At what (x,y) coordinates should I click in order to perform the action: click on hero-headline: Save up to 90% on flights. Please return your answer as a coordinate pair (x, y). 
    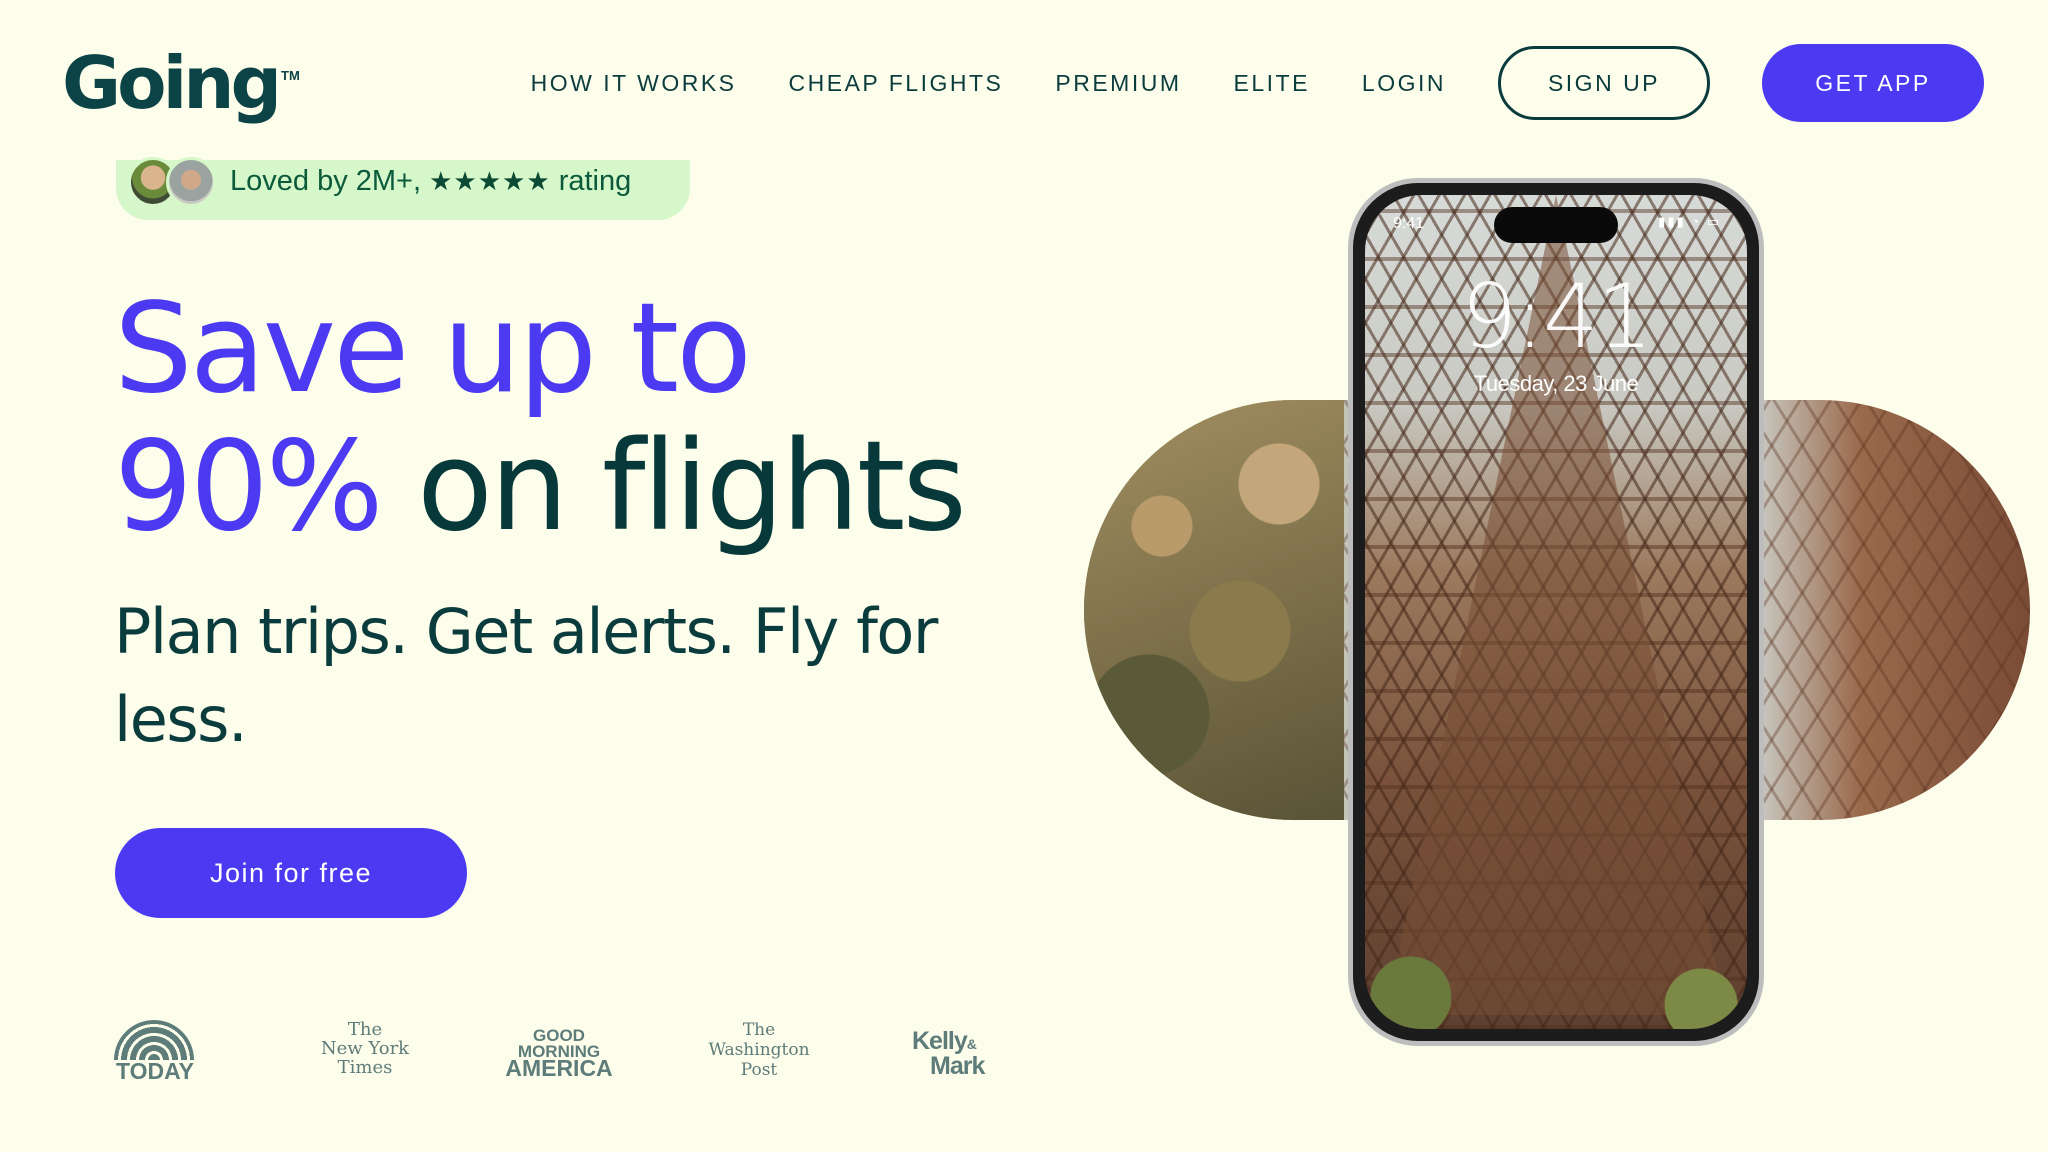
    Looking at the image, I should click on (540, 418).